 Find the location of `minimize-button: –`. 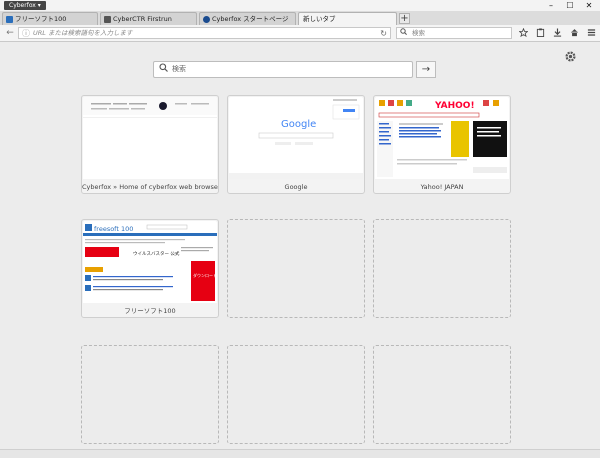

minimize-button: – is located at coordinates (551, 5).